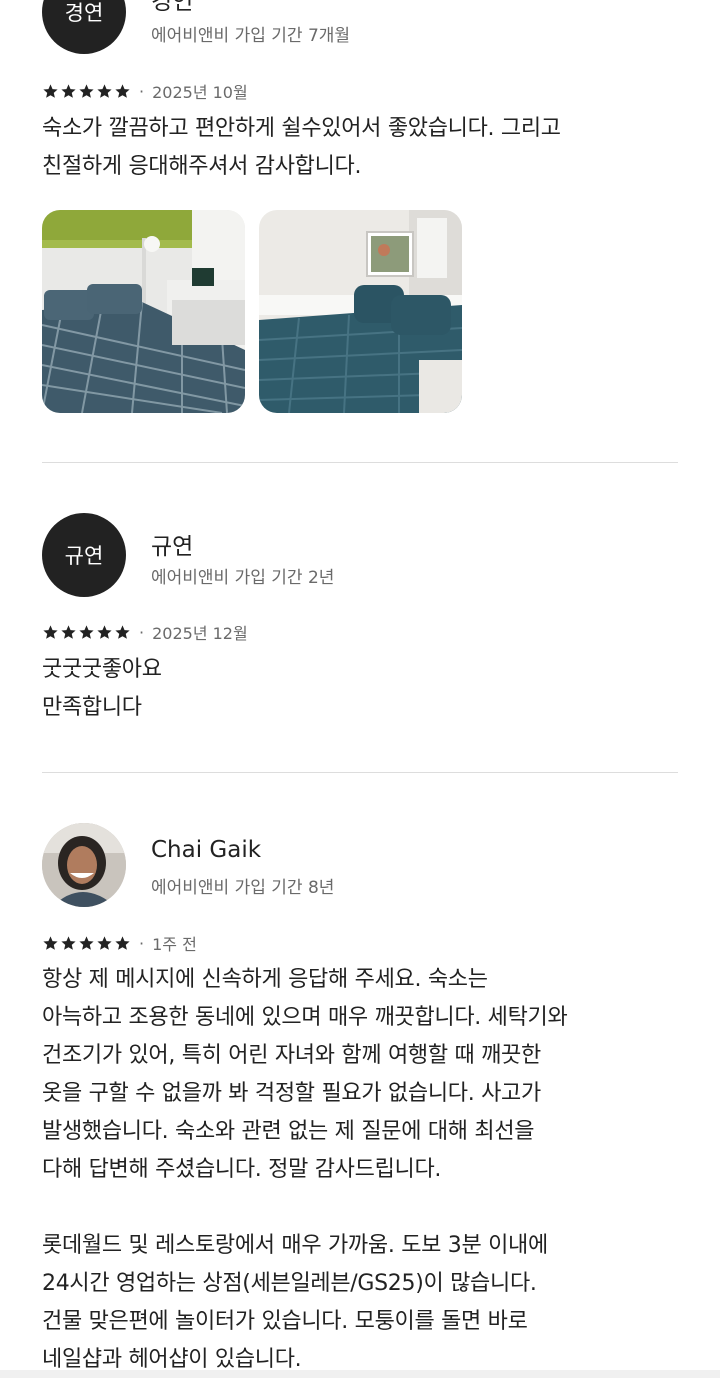 The image size is (720, 1379). What do you see at coordinates (84, 13) in the screenshot?
I see `avatar-initials: 경연` at bounding box center [84, 13].